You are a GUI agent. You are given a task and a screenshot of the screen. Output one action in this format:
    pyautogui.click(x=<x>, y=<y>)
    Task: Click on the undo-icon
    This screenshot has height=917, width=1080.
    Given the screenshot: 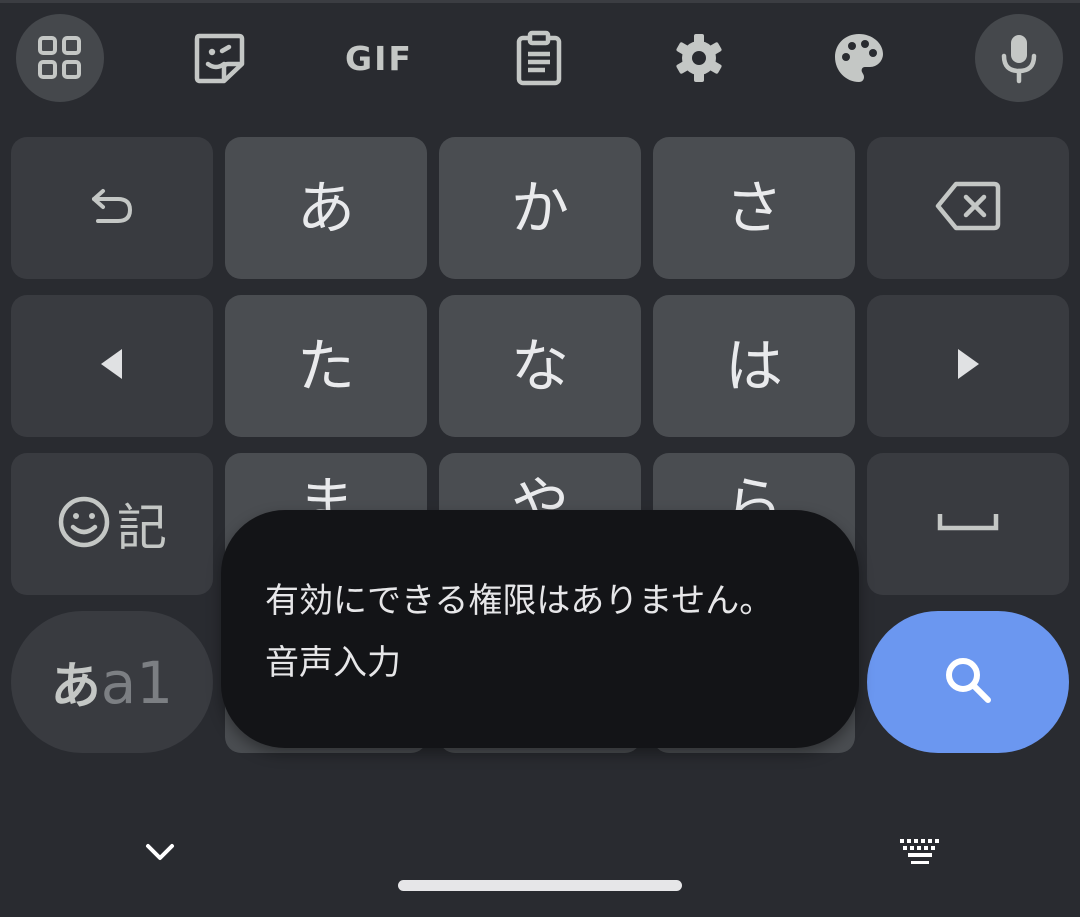 What is the action you would take?
    pyautogui.click(x=112, y=208)
    